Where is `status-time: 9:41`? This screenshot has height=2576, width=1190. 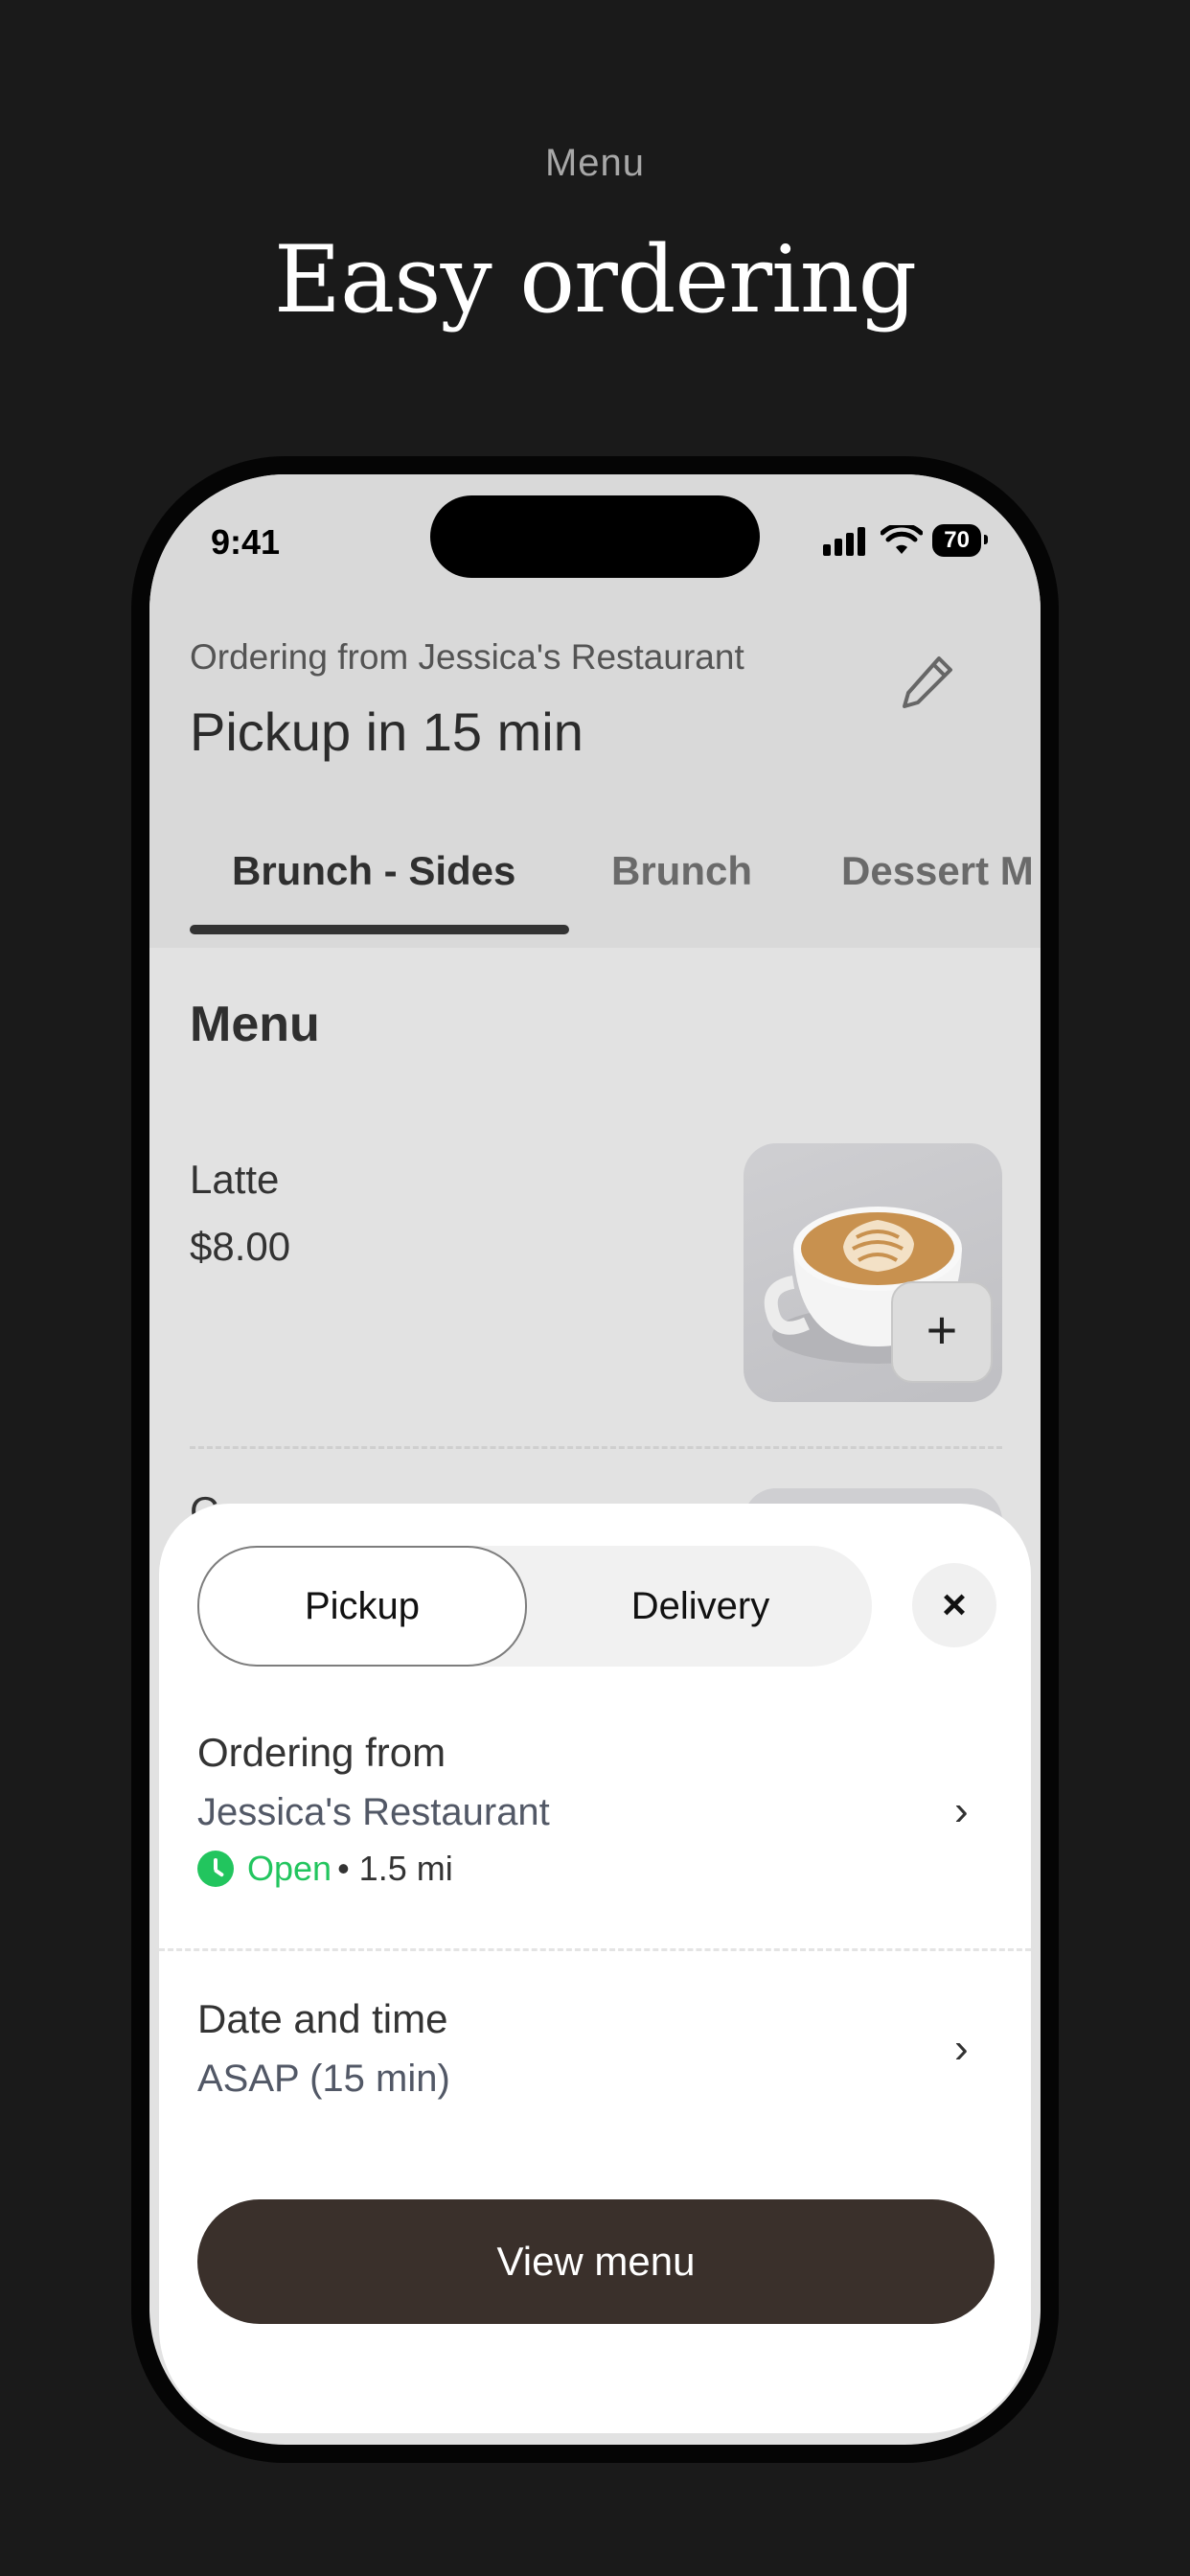
status-time: 9:41 is located at coordinates (246, 542).